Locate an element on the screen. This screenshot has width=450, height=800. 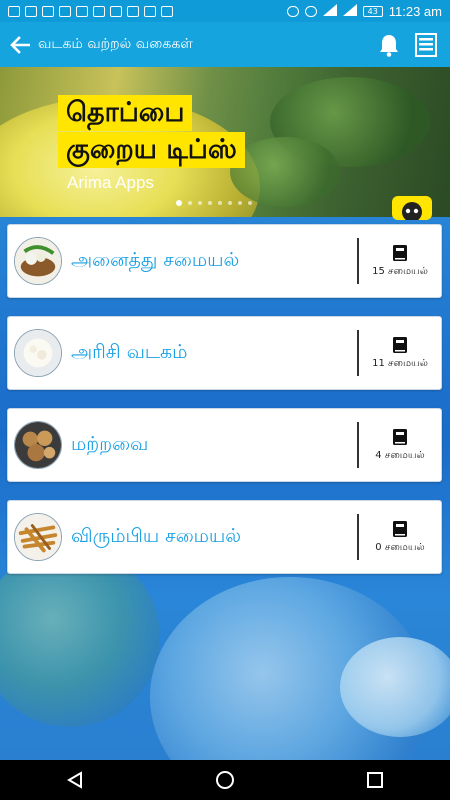
page-title: வடகம் வற்றல் வகைகள் is located at coordinates (115, 43).